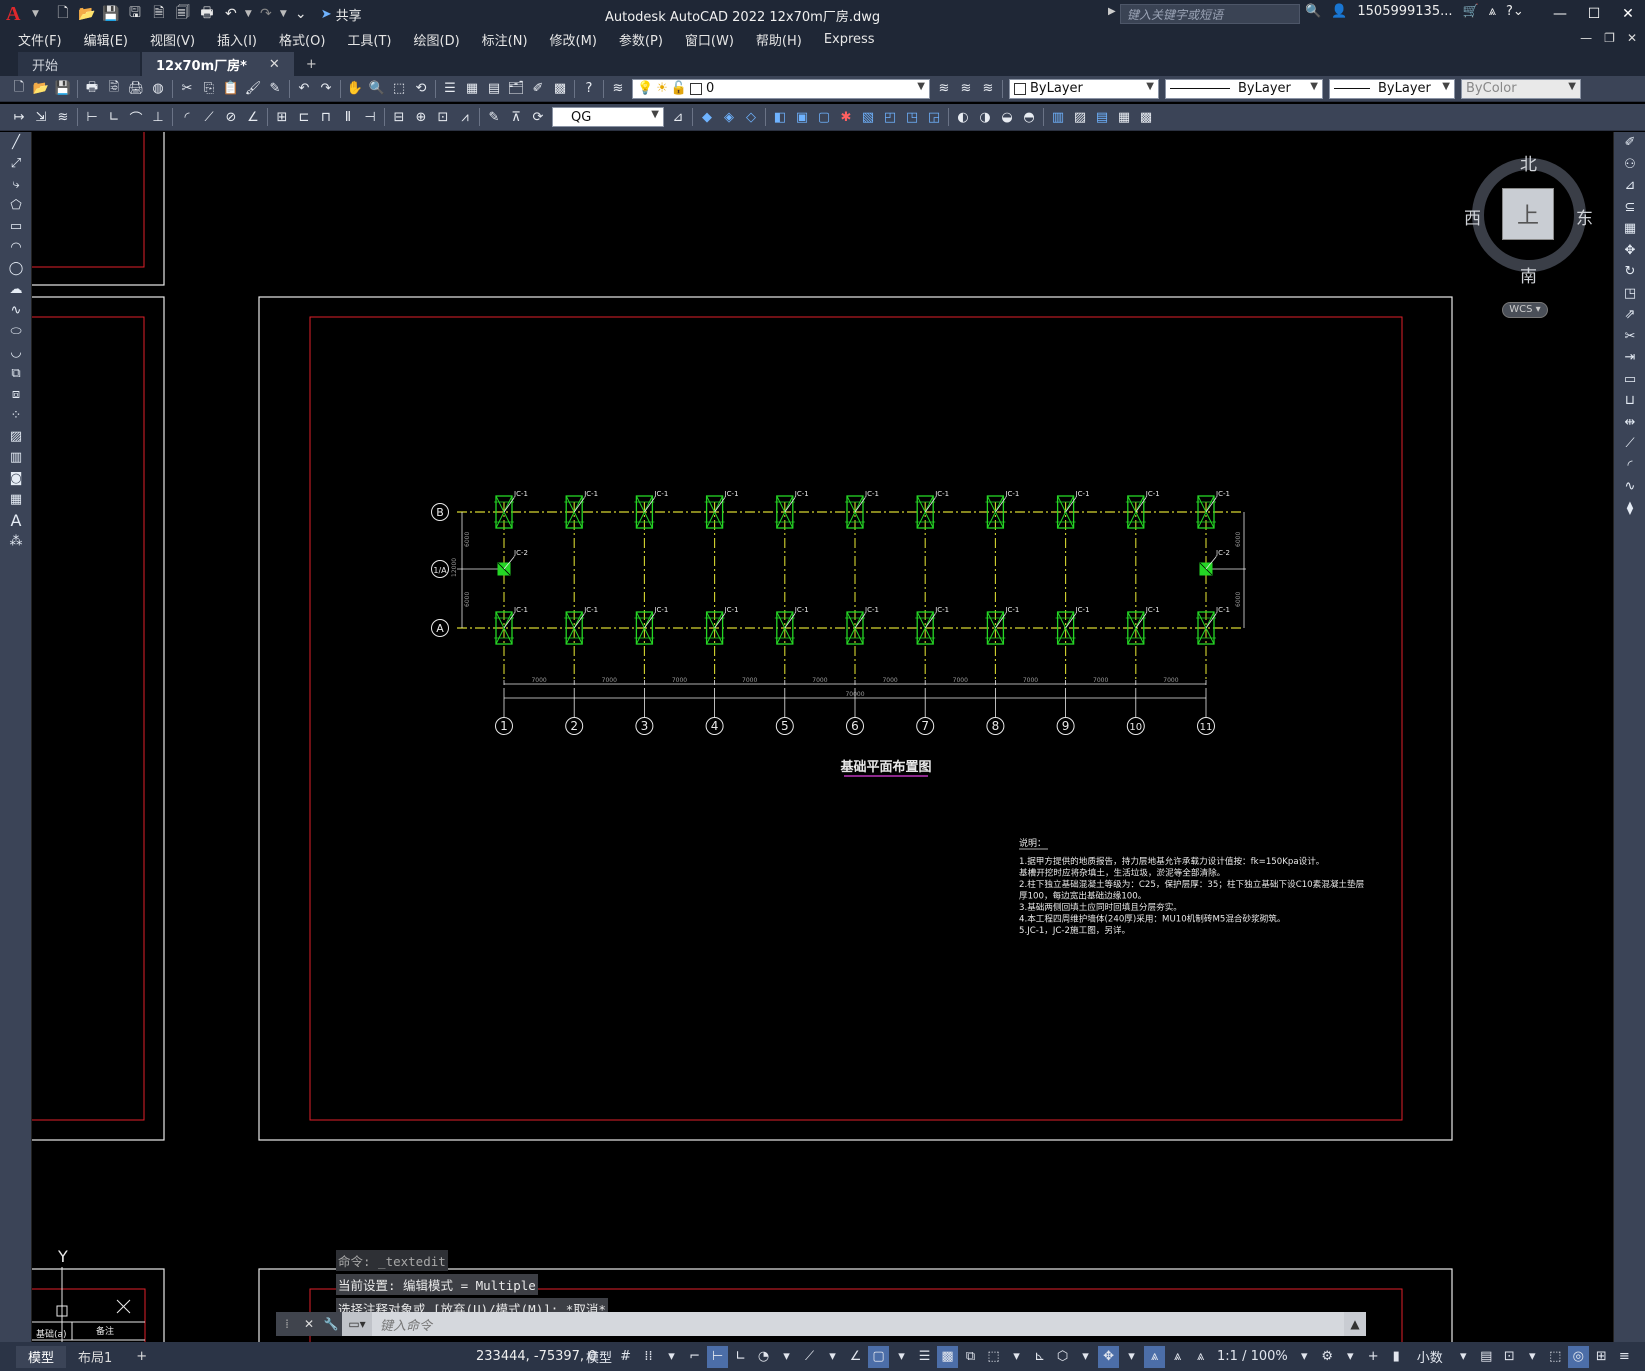 The width and height of the screenshot is (1645, 1371). I want to click on app-menu-chevron-icon: ▼, so click(35, 14).